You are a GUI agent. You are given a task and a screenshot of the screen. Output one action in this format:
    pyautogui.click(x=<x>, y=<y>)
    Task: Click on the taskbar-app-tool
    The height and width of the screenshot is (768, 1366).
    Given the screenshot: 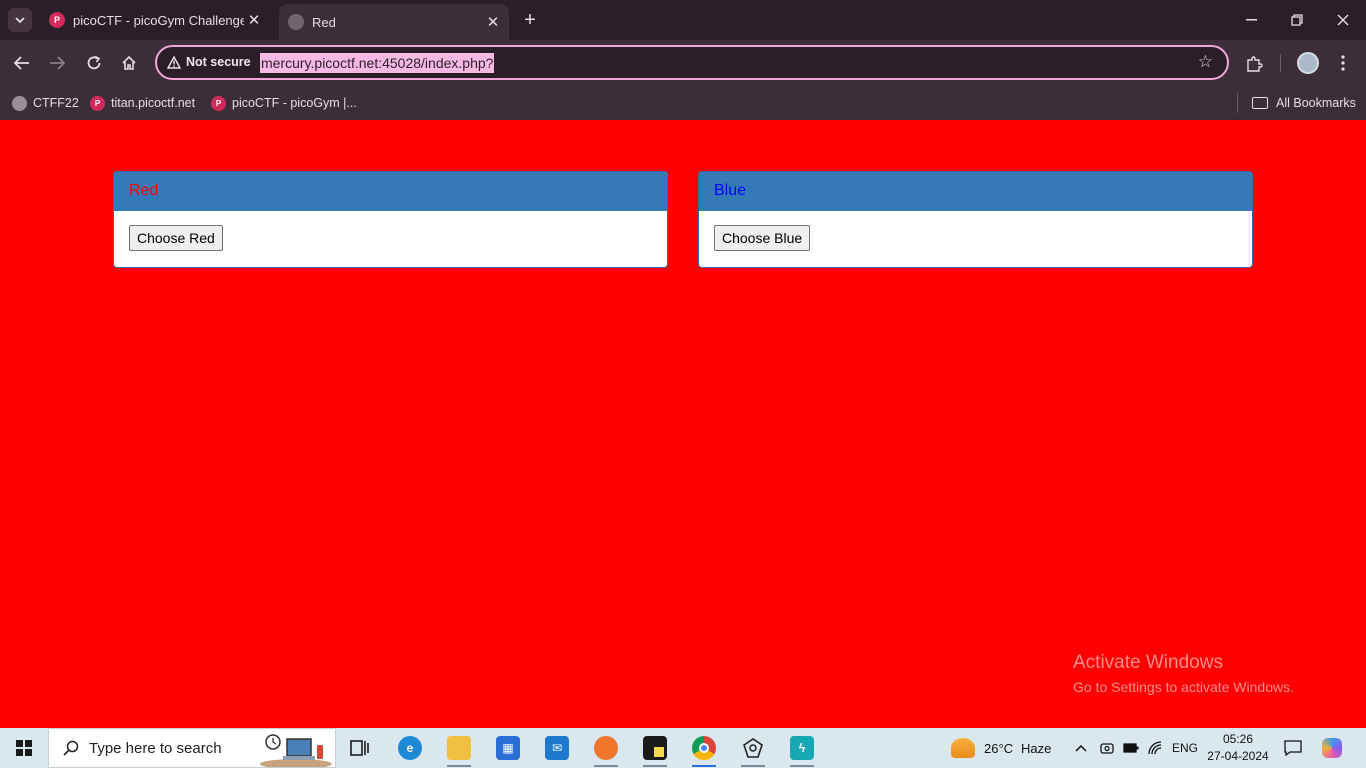 What is the action you would take?
    pyautogui.click(x=753, y=748)
    